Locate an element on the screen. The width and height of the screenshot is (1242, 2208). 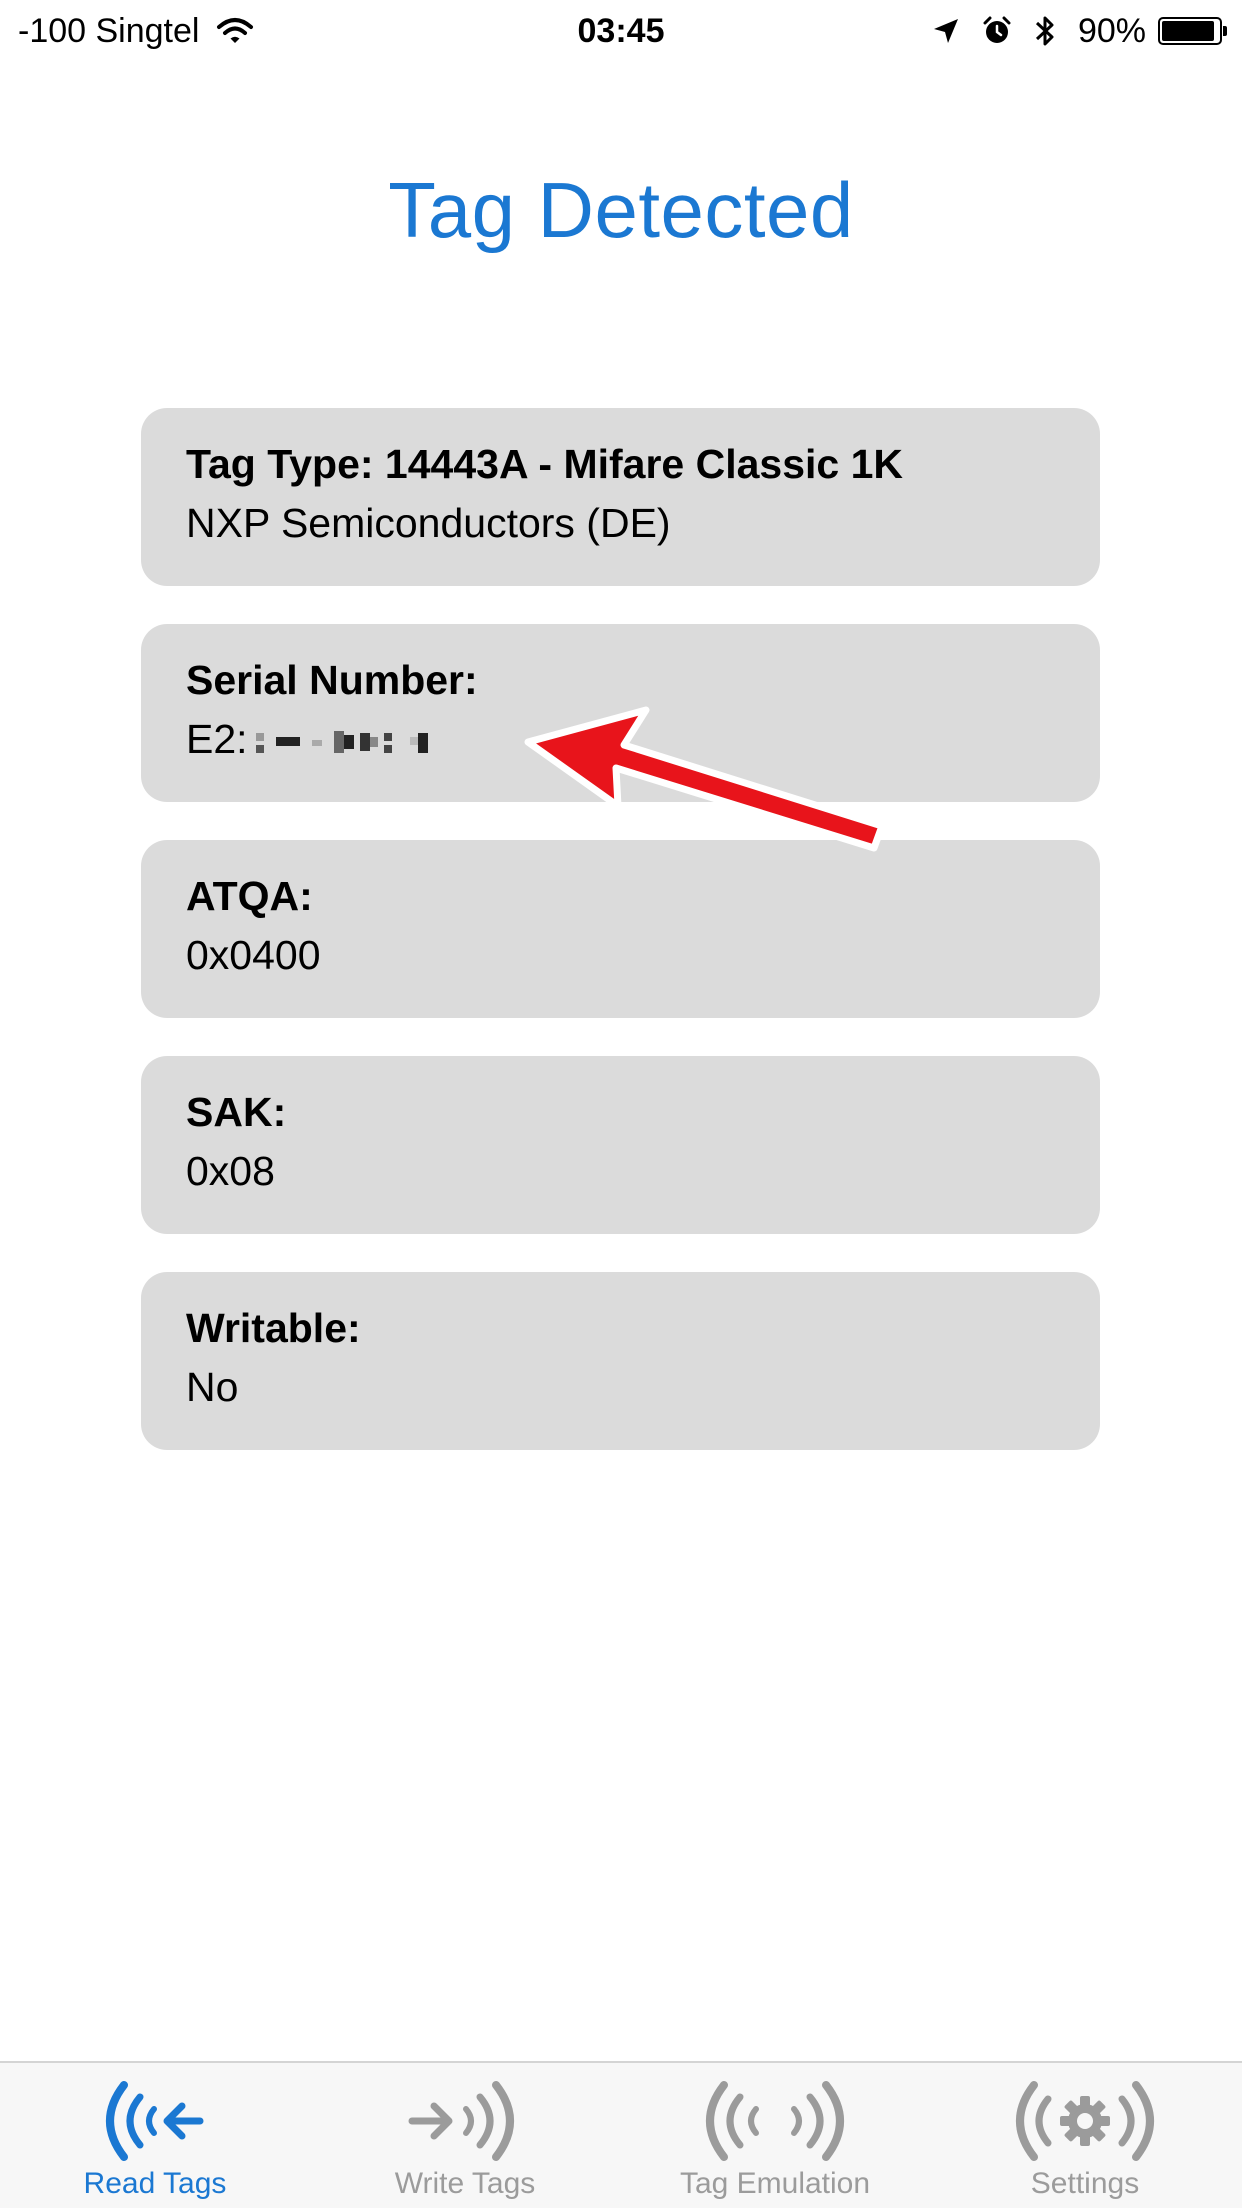
sak-label: SAK: is located at coordinates (236, 1112).